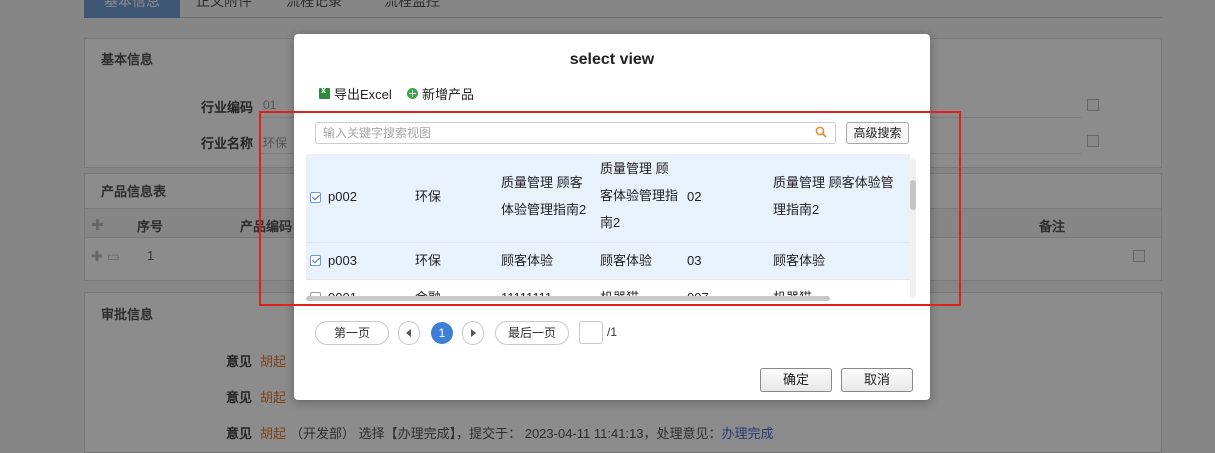  I want to click on prev-page-icon, so click(409, 333).